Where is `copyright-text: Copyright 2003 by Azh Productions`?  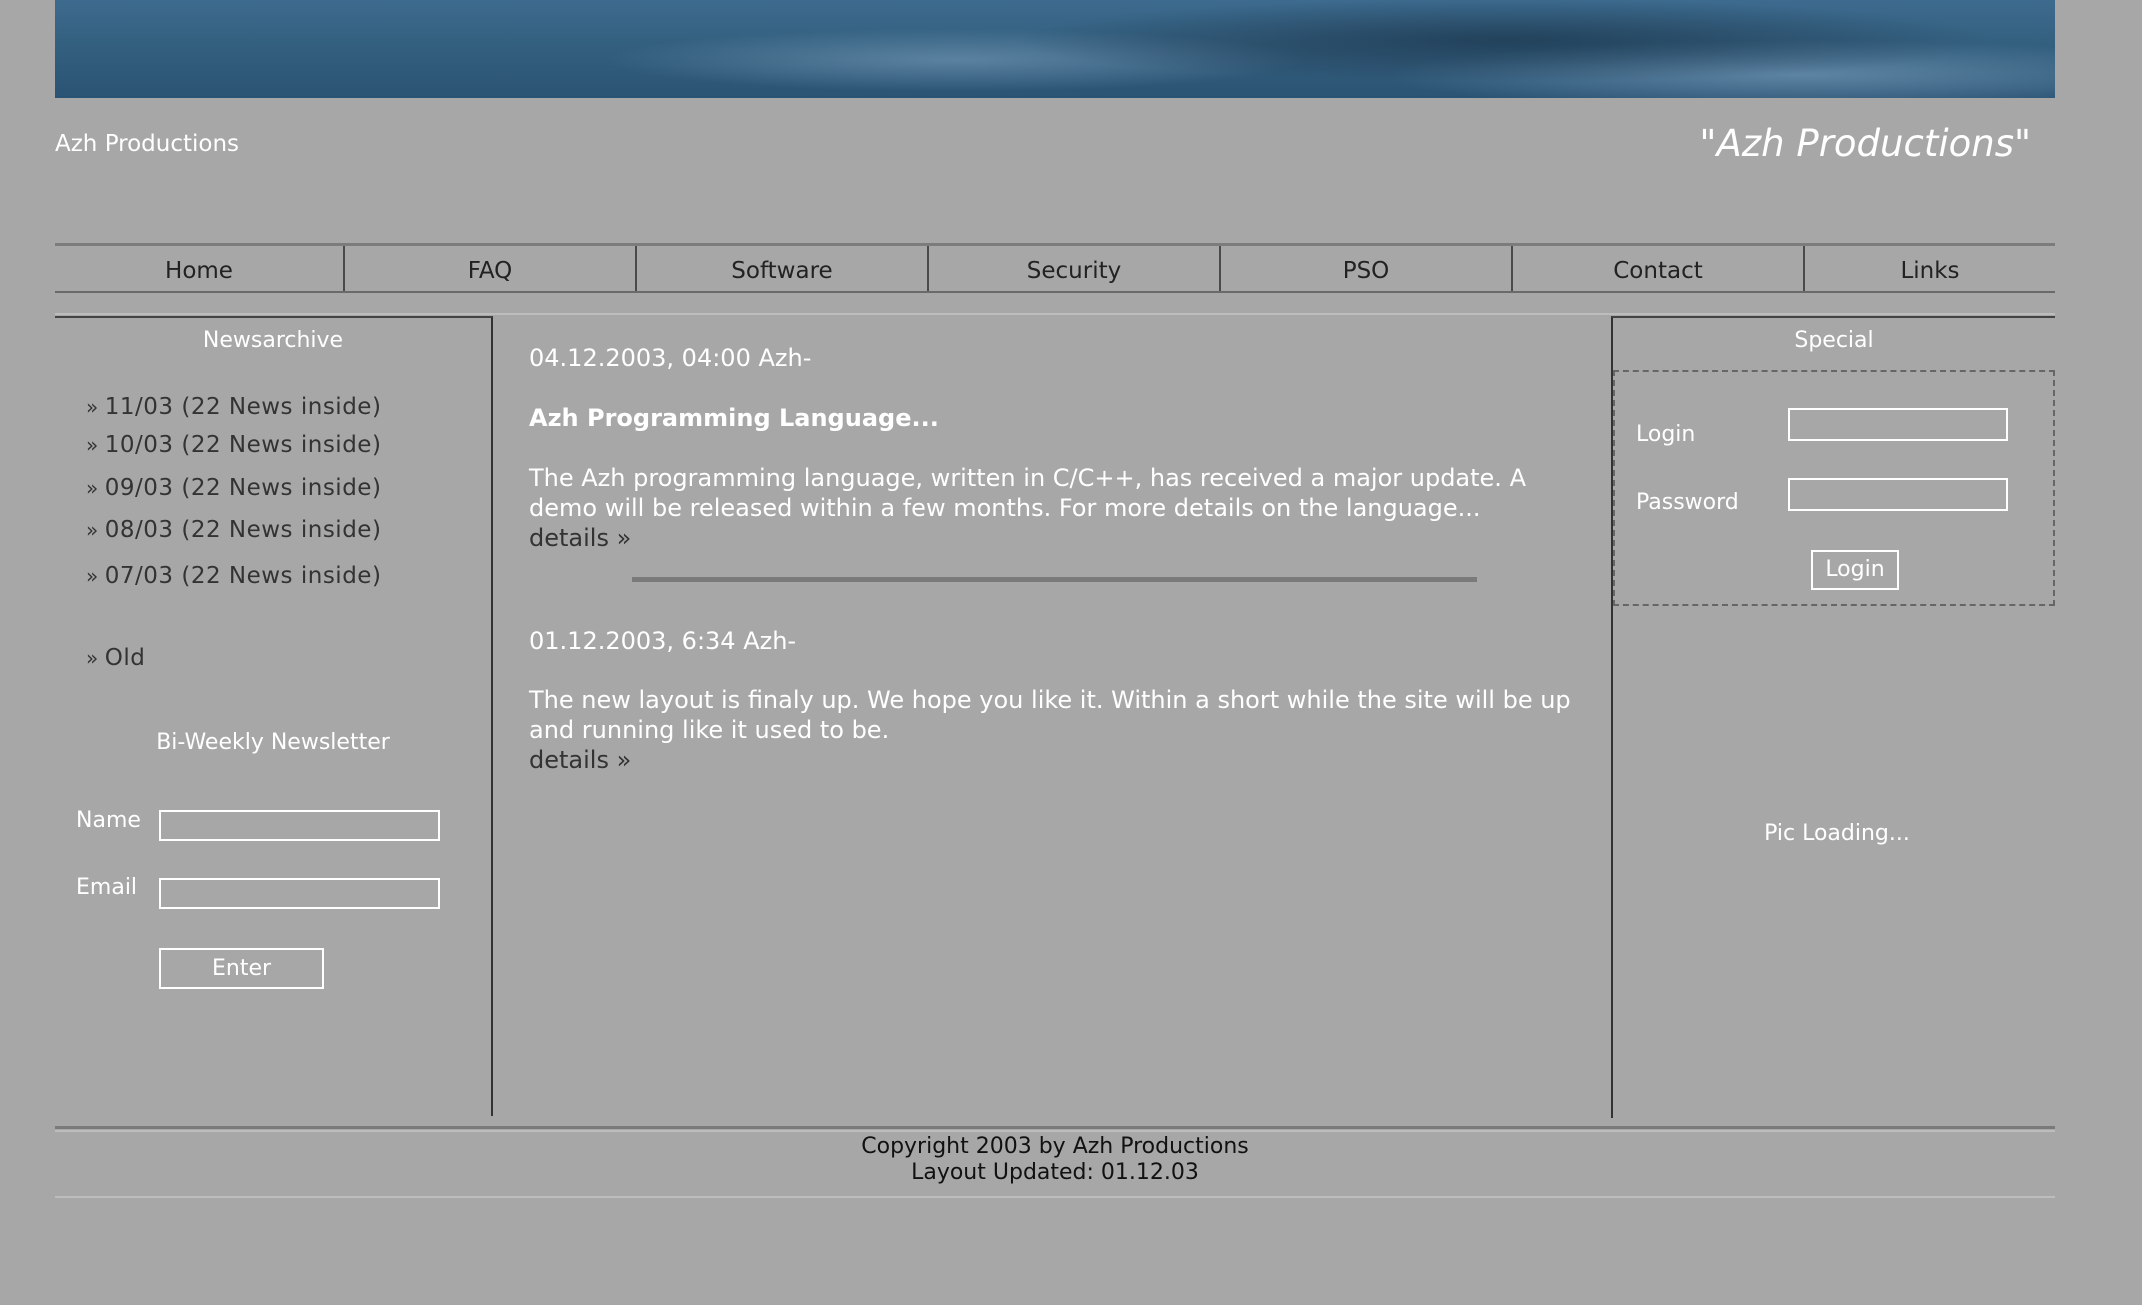
copyright-text: Copyright 2003 by Azh Productions is located at coordinates (1055, 1146).